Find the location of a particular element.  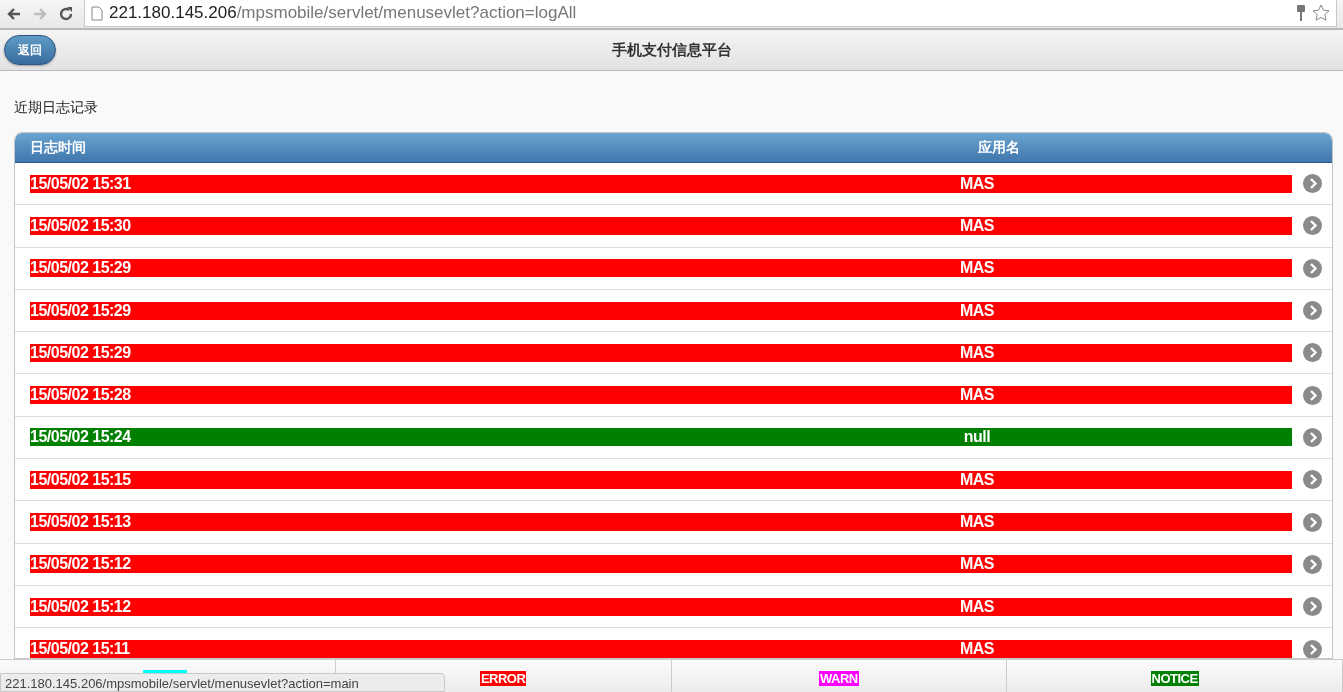

back-arrow-icon is located at coordinates (14, 14).